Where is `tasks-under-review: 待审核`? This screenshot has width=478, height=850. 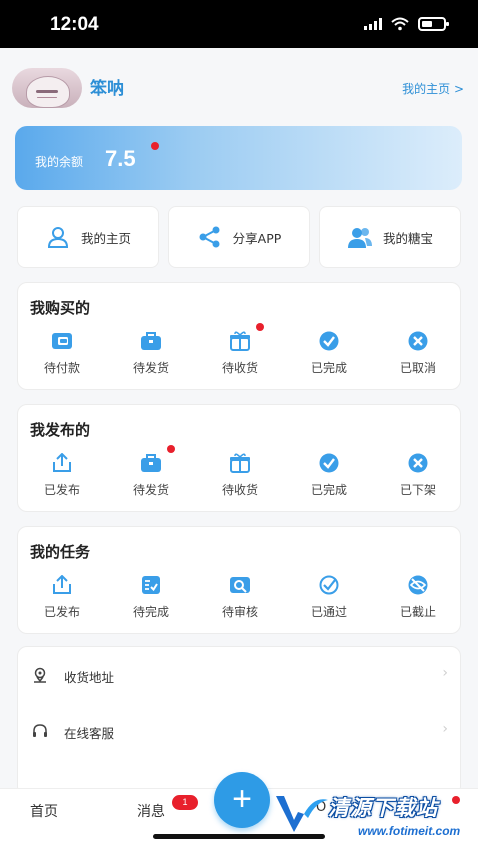 tasks-under-review: 待审核 is located at coordinates (240, 599).